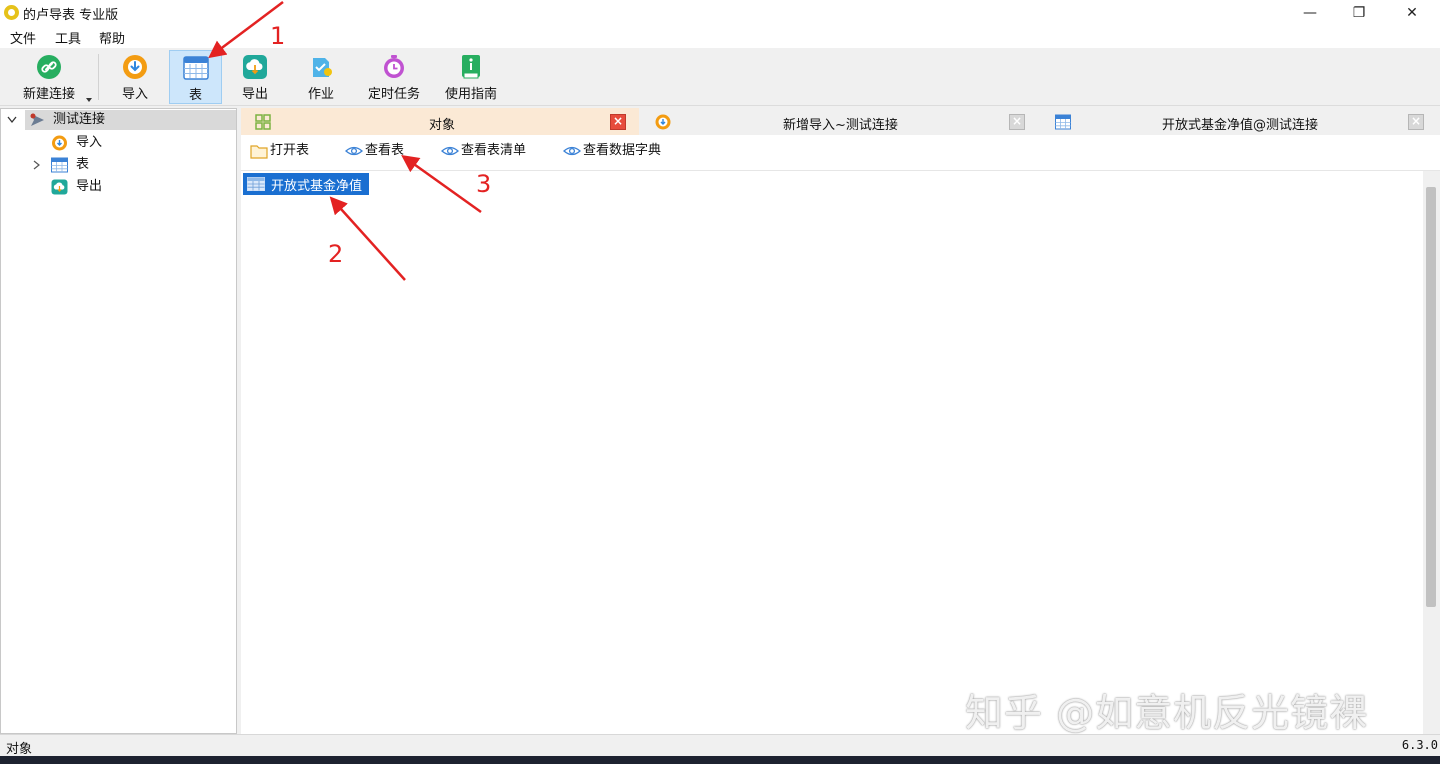  Describe the element at coordinates (720, 760) in the screenshot. I see `taskbar-strip` at that location.